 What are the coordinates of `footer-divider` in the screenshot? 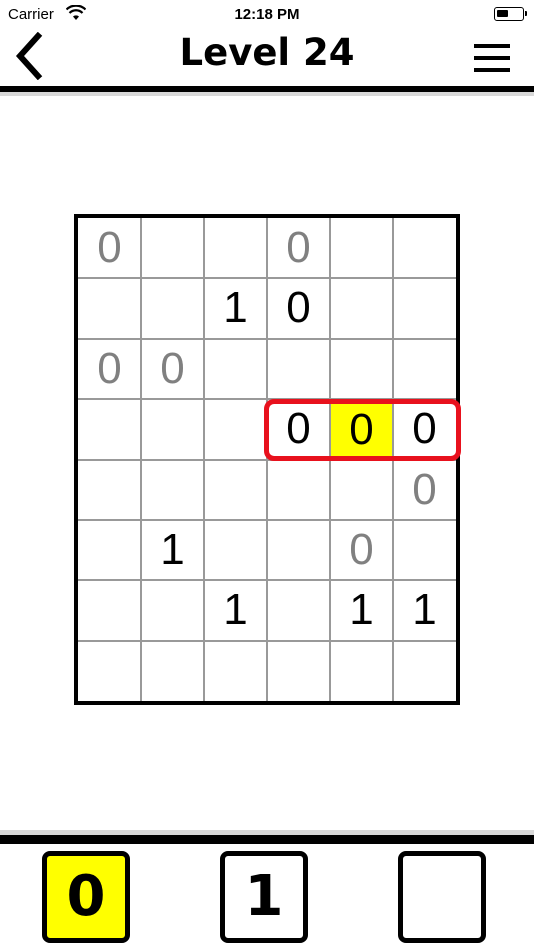 It's located at (267, 839).